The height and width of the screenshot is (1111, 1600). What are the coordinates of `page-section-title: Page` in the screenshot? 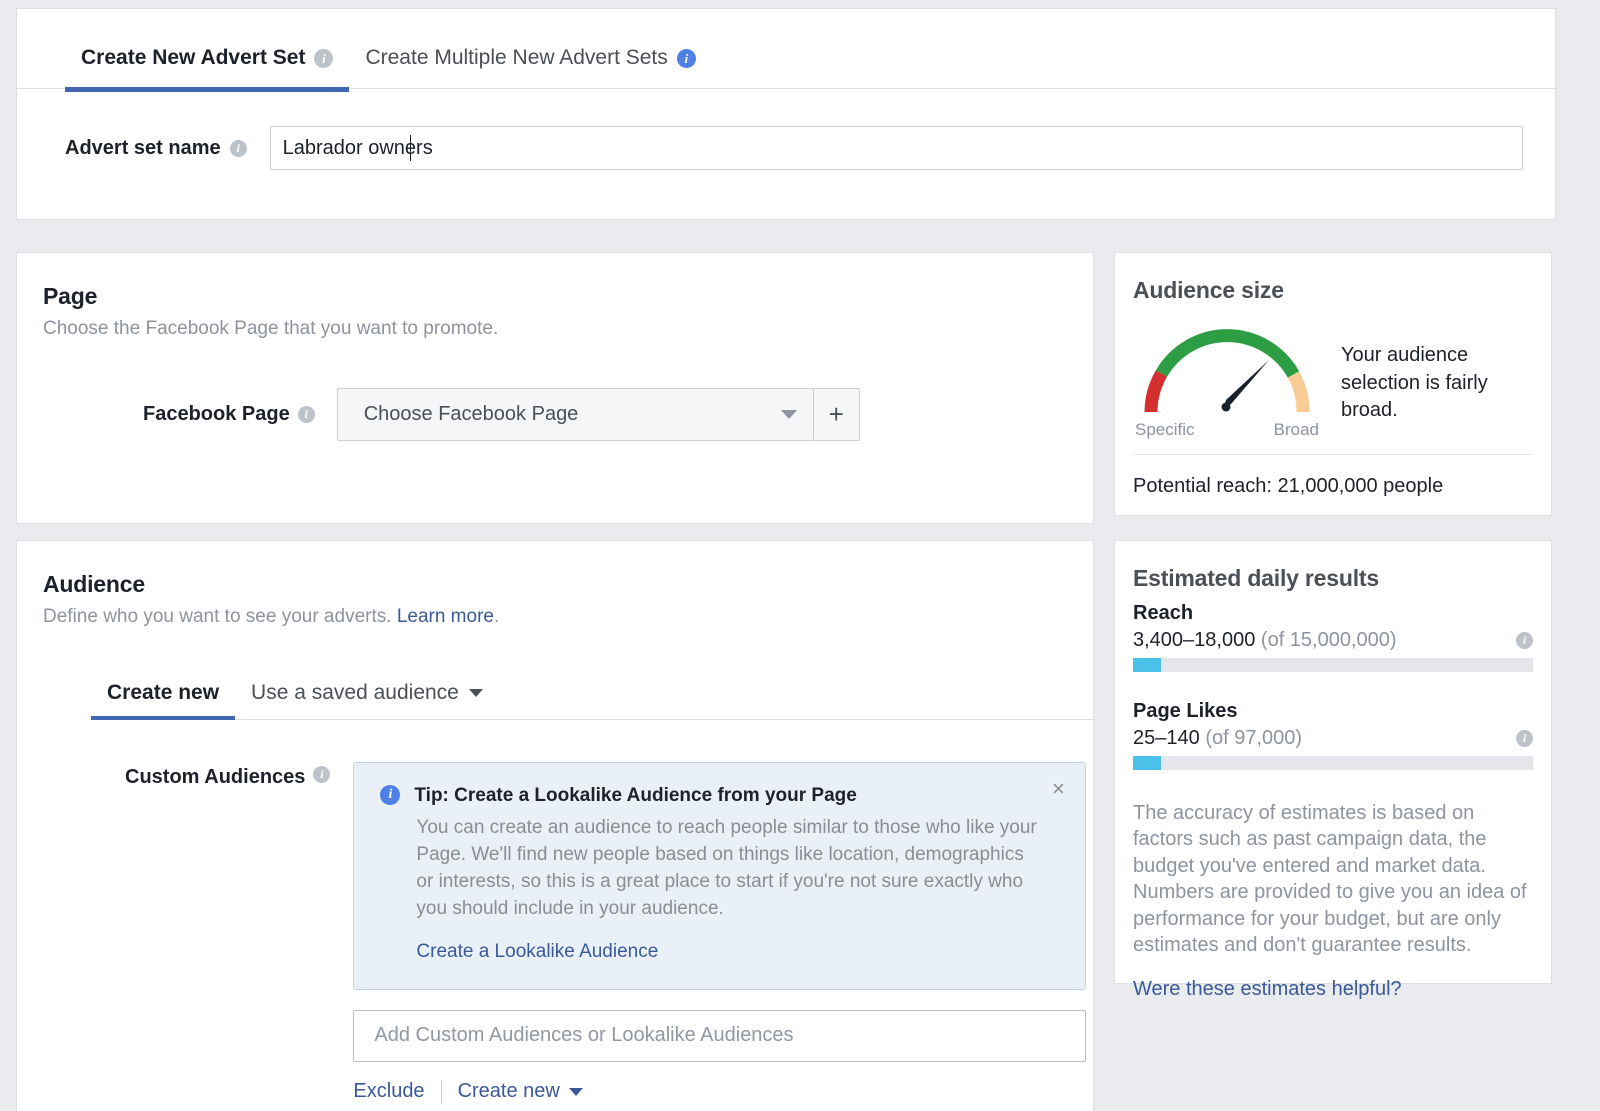 It's located at (70, 296).